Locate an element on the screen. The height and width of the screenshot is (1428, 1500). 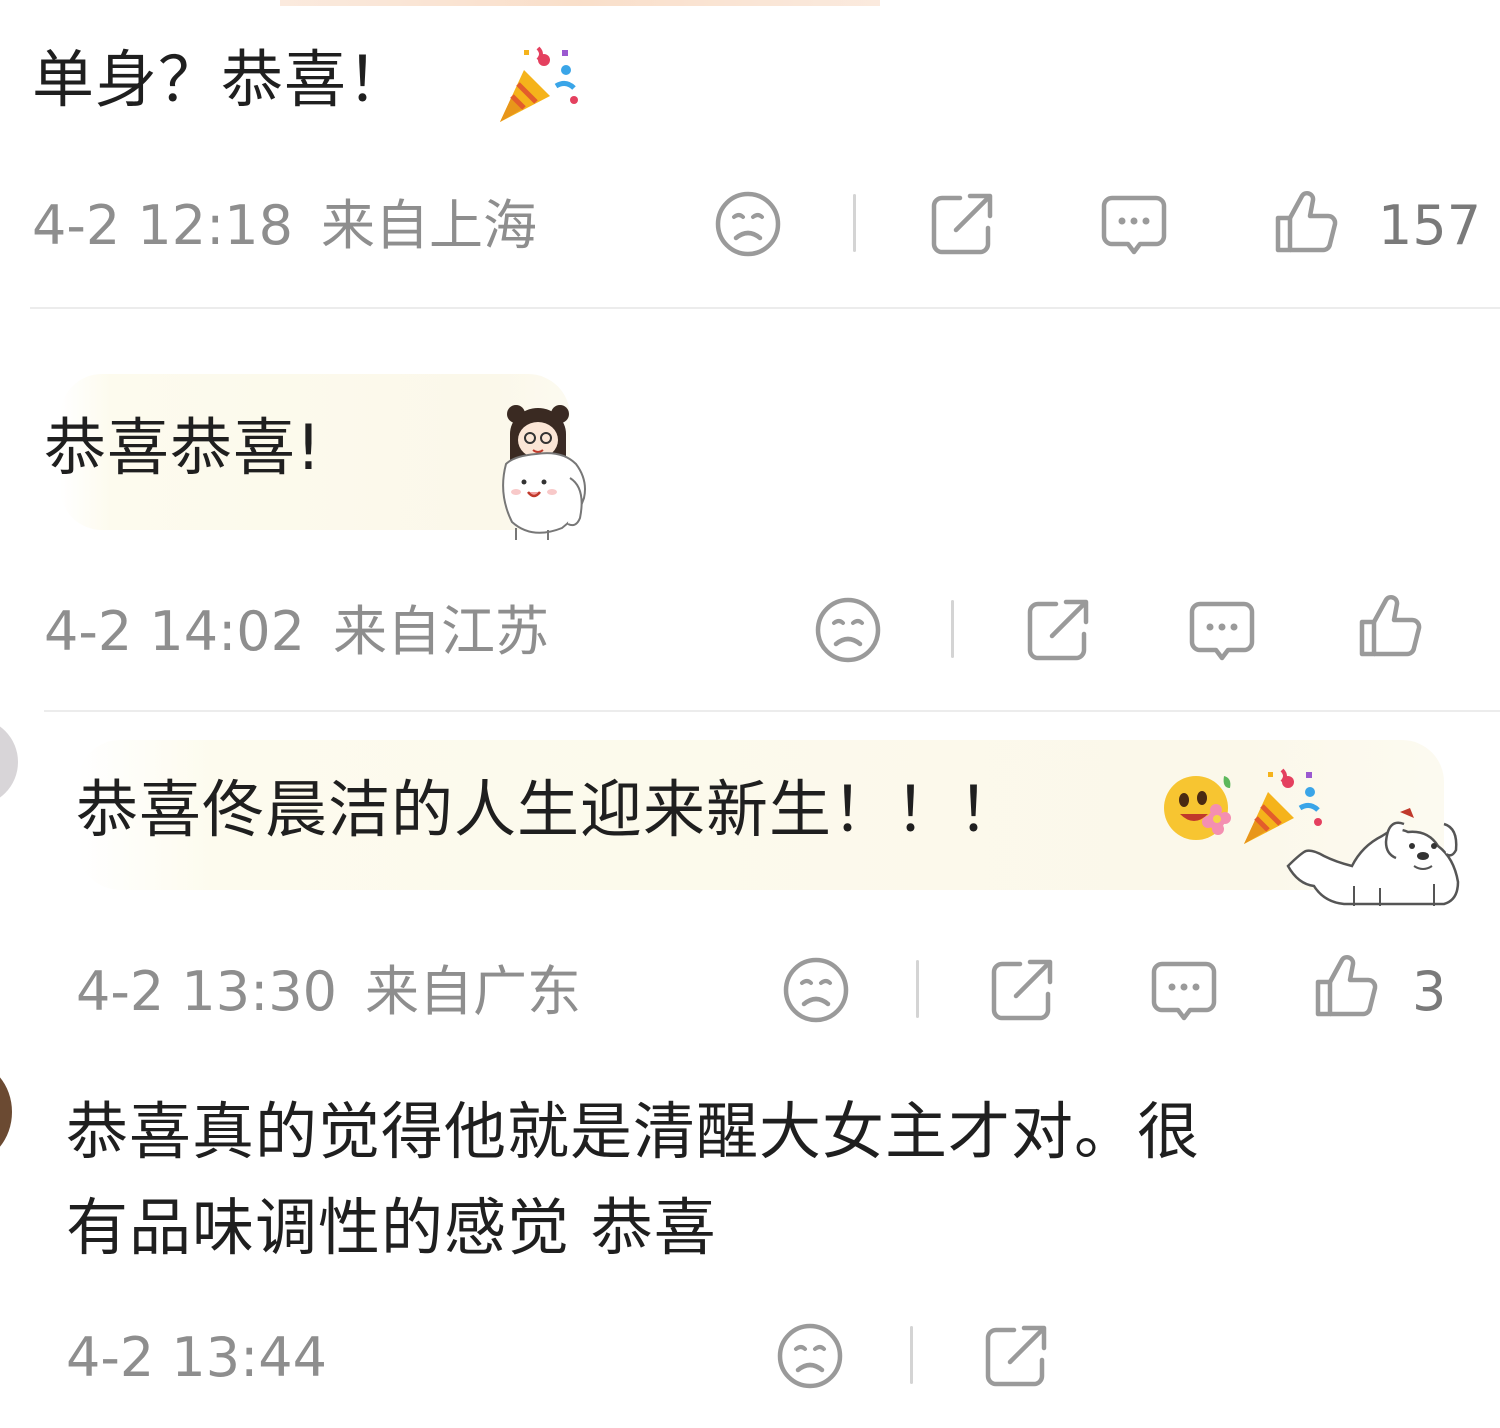
comment-text: 恭喜佟晨洁的人生迎来新生！！！ is located at coordinates (549, 809).